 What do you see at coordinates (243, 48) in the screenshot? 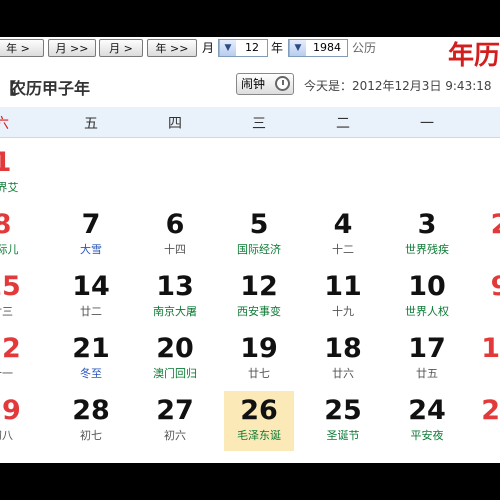
I see `month-select: ▼ 12` at bounding box center [243, 48].